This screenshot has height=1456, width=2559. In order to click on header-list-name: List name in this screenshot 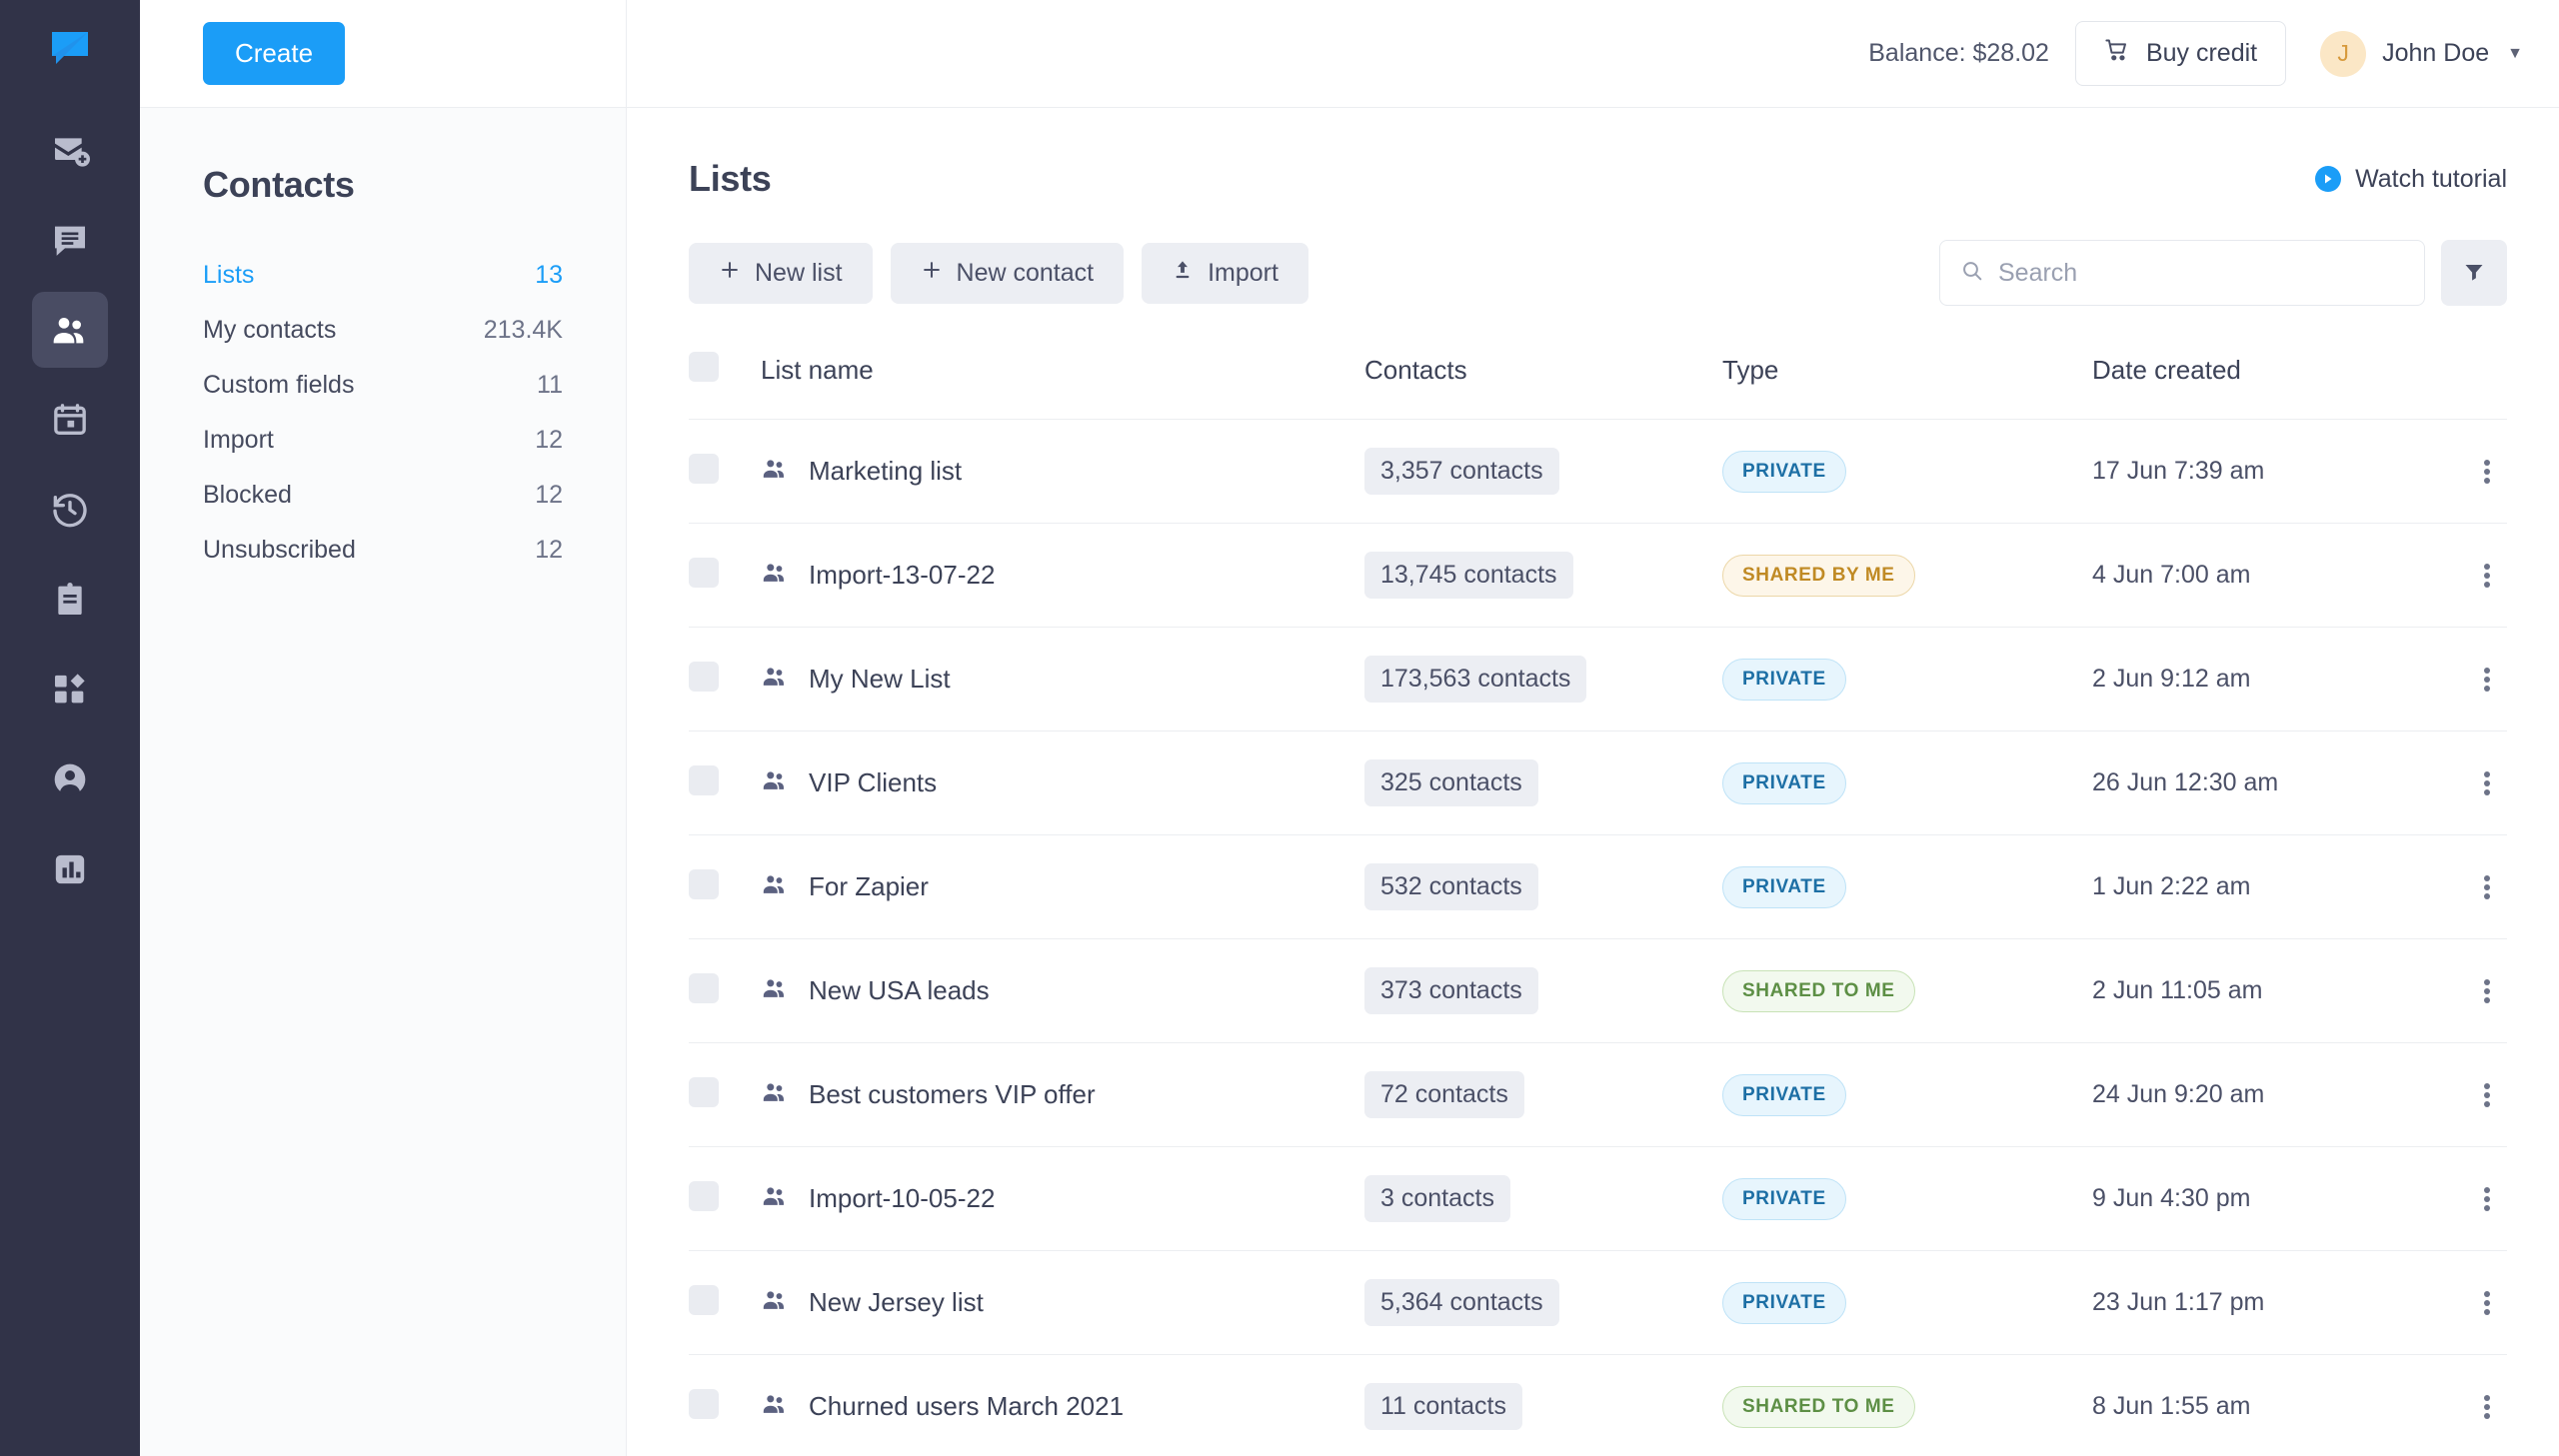, I will do `click(1062, 386)`.